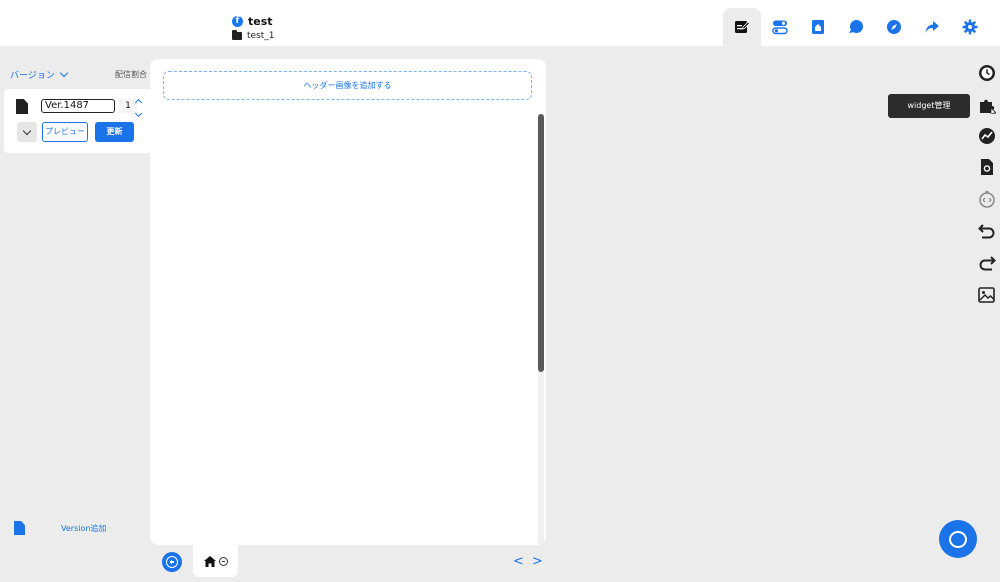  Describe the element at coordinates (78, 106) in the screenshot. I see `version-name-input: Ver.1487` at that location.